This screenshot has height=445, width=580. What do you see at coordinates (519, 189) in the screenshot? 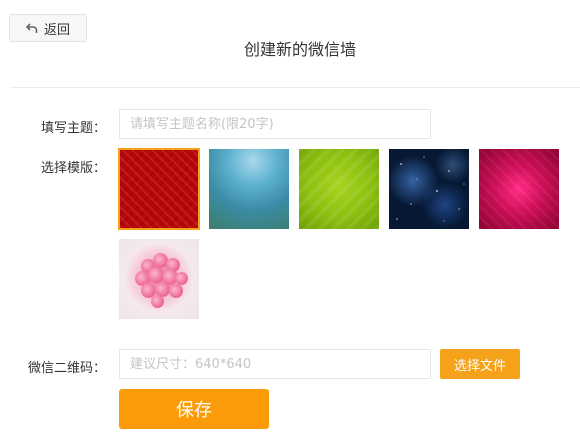
I see `template-option-pink-glow` at bounding box center [519, 189].